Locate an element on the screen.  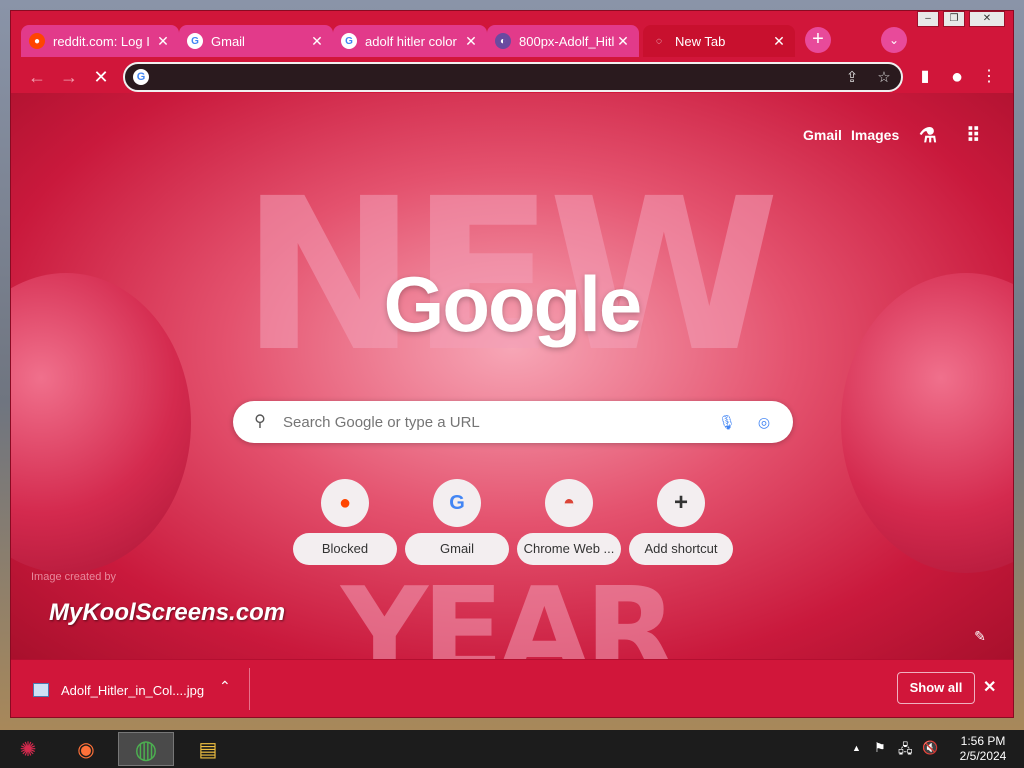
forward-button: → is located at coordinates (69, 77).